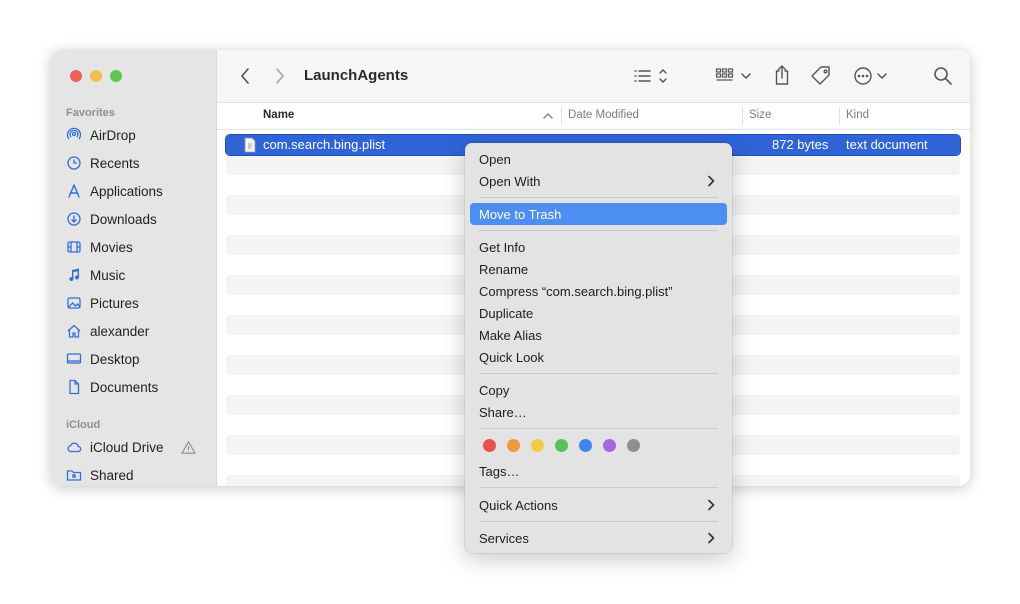 This screenshot has width=1020, height=604. I want to click on sidebar-item-recents: Recents, so click(136, 163).